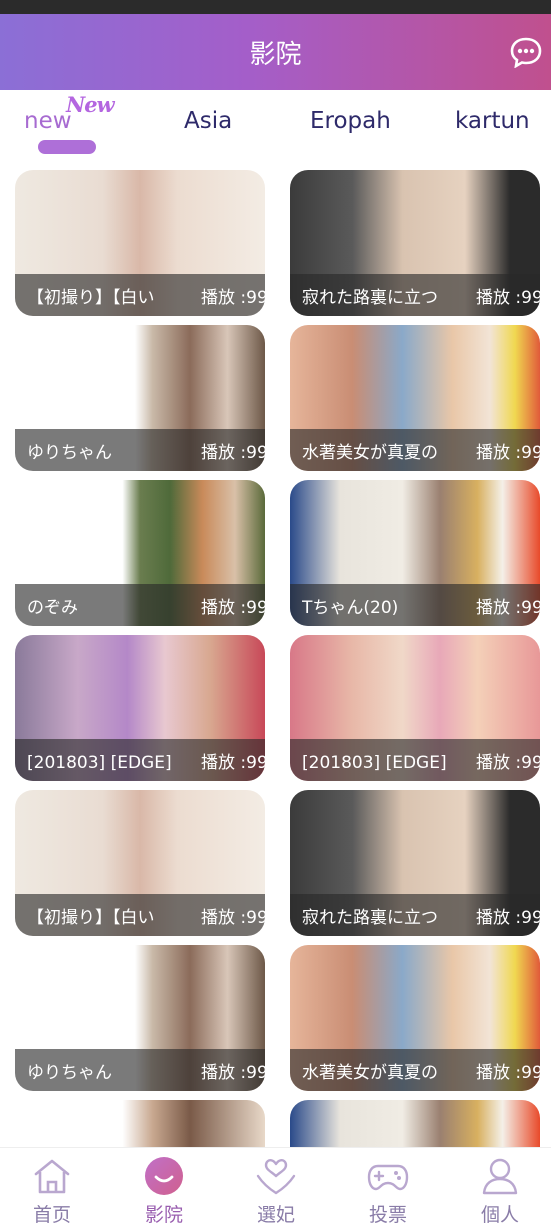 The image size is (551, 1227). Describe the element at coordinates (275, 126) in the screenshot. I see `category-tabs: new New Asia Eropah kartun` at that location.